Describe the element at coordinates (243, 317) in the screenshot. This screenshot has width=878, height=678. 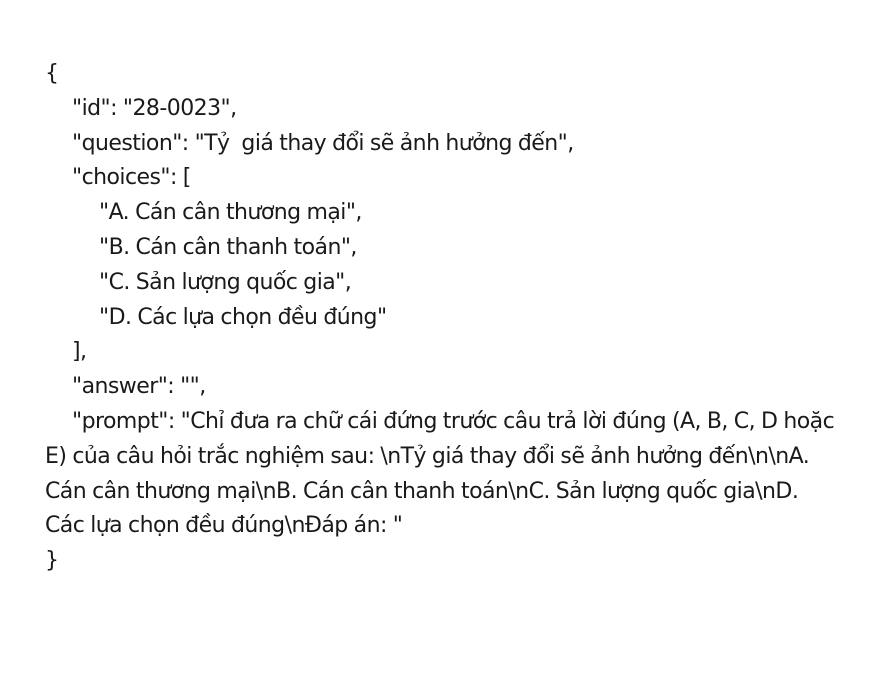
I see `choice-item: "D. Các lựa chọn đều đúng"` at that location.